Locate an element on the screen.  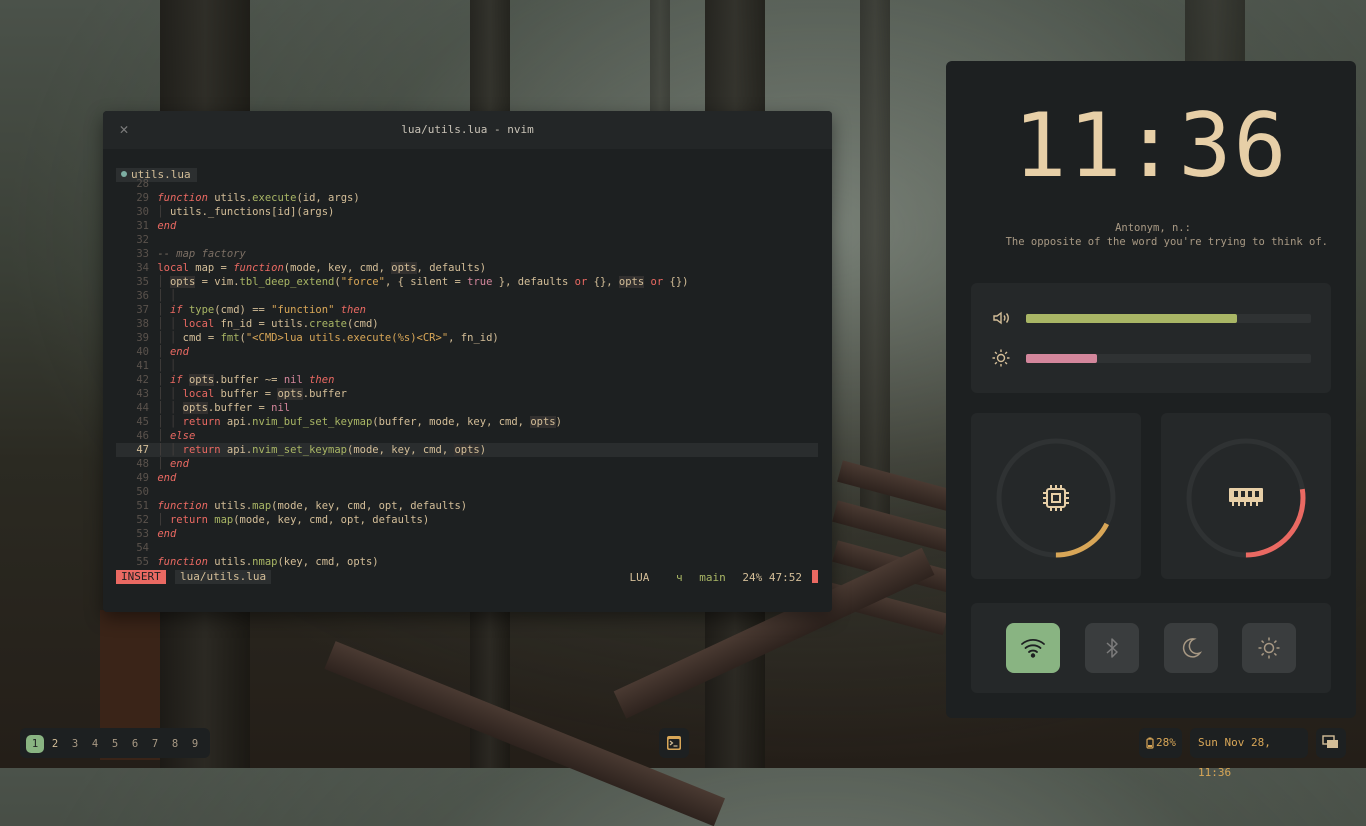
bluetooth-icon is located at coordinates (1112, 648).